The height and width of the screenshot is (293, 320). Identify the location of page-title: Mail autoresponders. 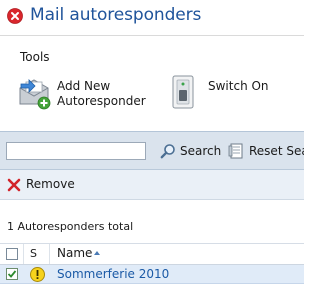
(116, 15).